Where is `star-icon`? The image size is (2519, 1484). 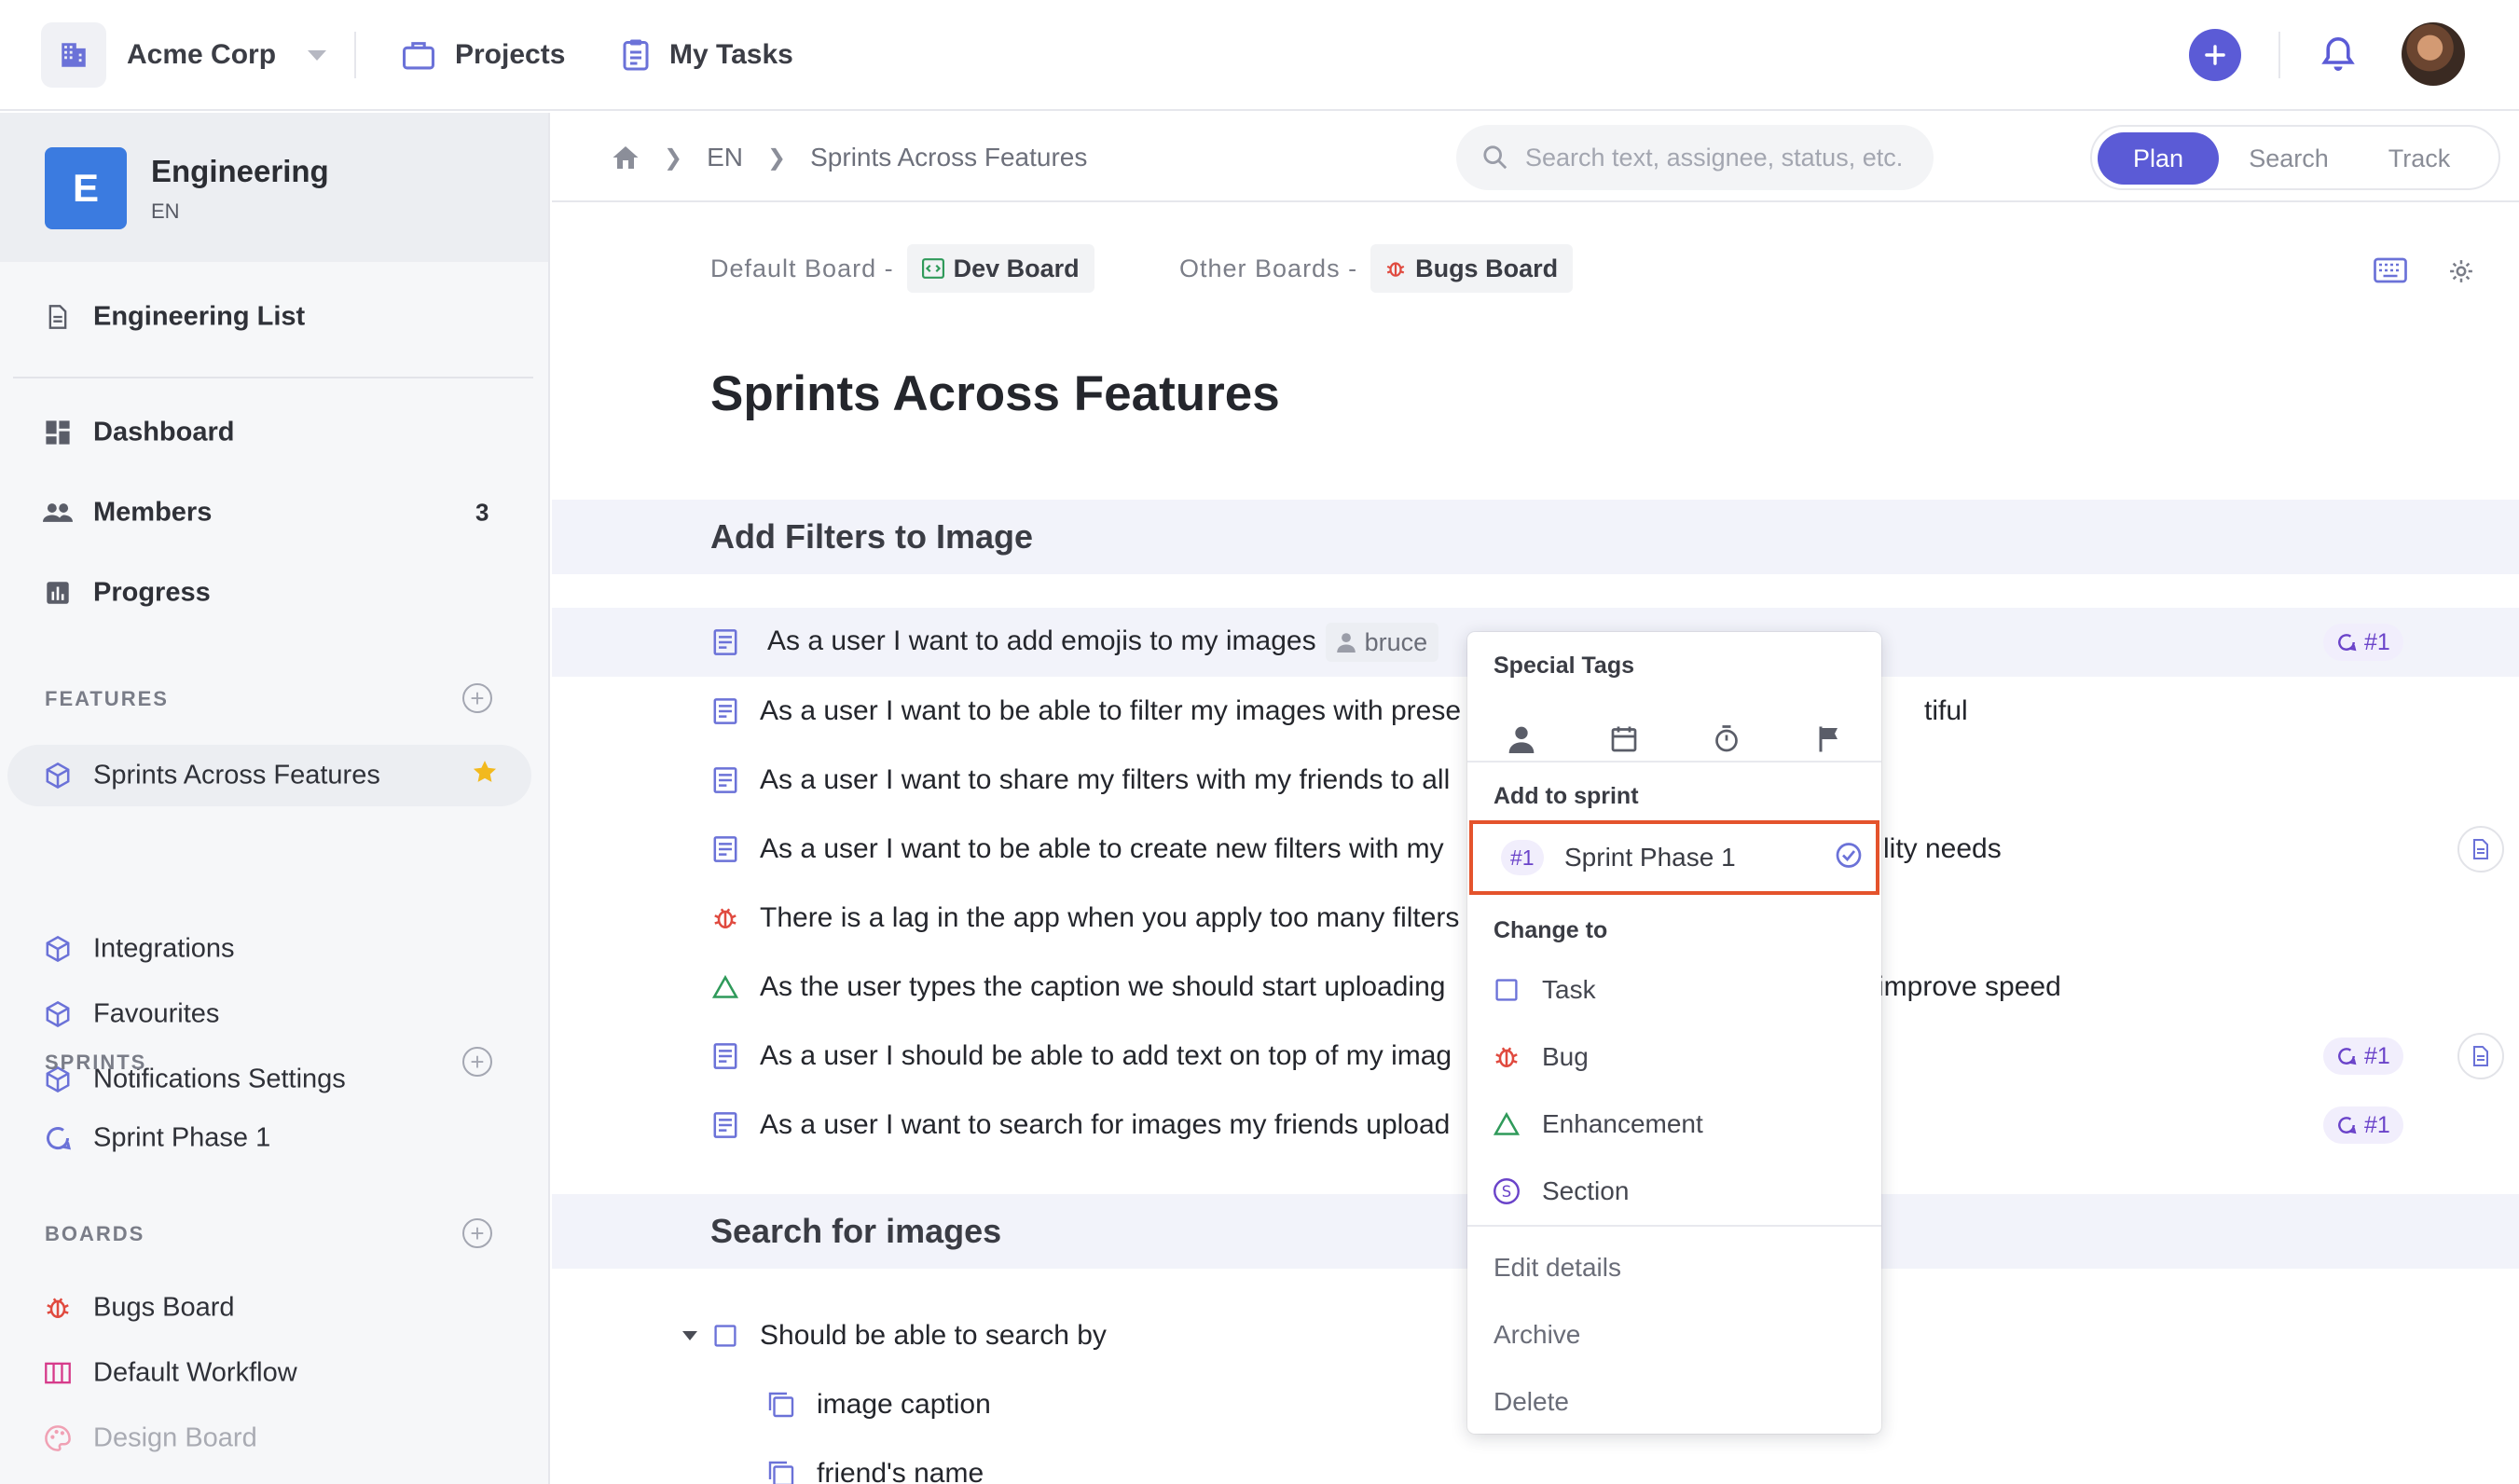 star-icon is located at coordinates (485, 776).